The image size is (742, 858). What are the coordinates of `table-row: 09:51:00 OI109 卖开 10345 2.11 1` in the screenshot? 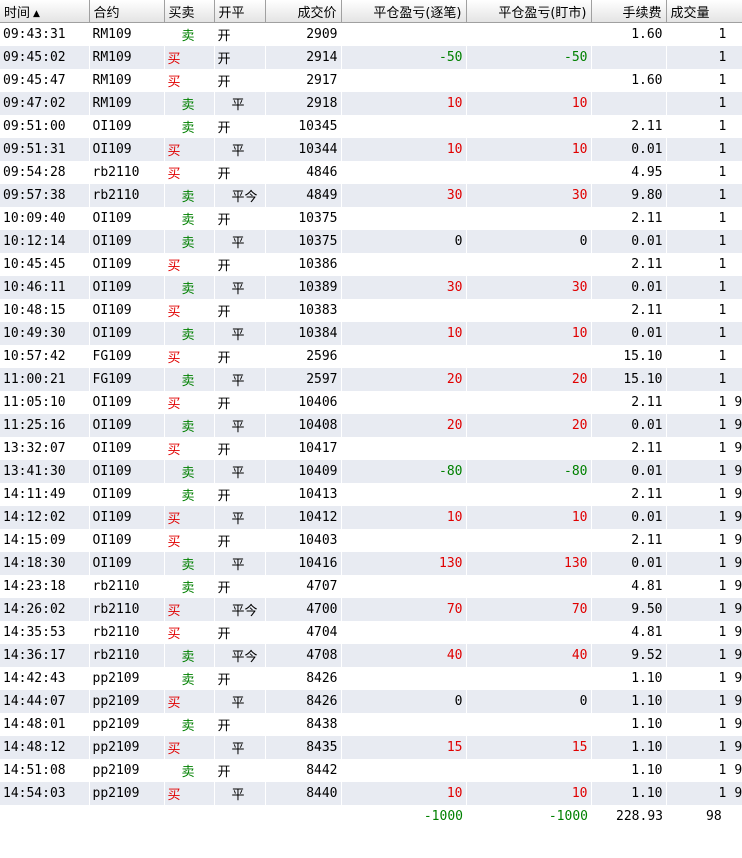 It's located at (371, 126).